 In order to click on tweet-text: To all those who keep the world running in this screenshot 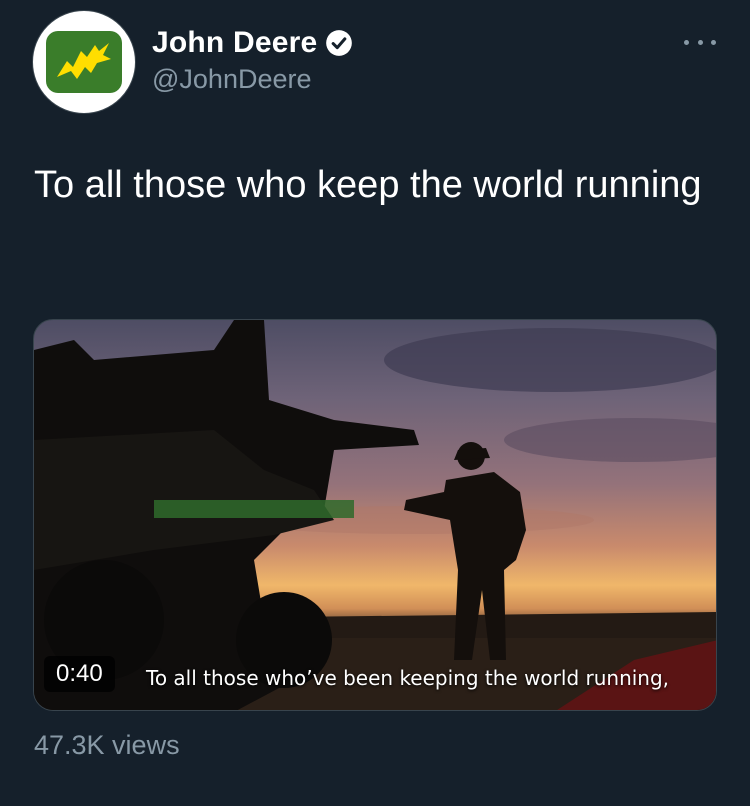, I will do `click(368, 185)`.